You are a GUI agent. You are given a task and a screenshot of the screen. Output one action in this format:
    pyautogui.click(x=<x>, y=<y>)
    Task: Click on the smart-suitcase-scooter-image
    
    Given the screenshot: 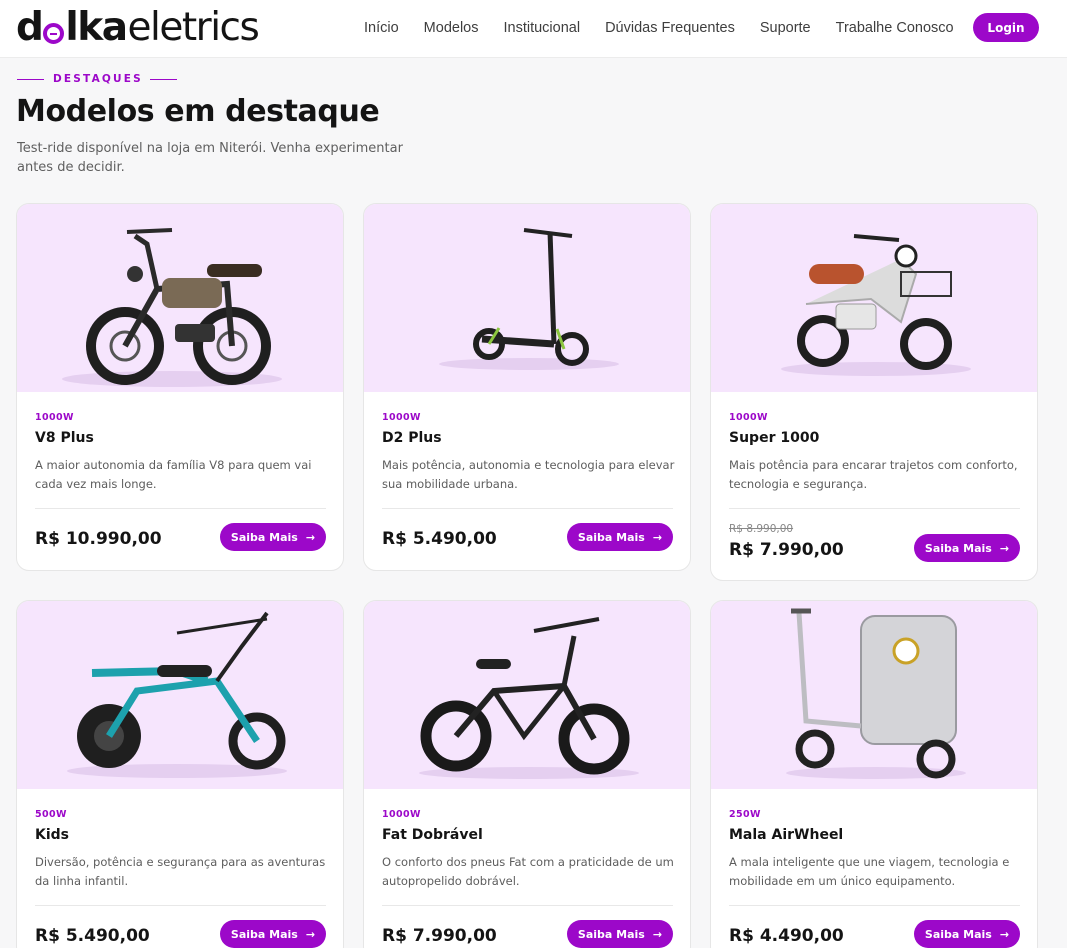 What is the action you would take?
    pyautogui.click(x=874, y=695)
    